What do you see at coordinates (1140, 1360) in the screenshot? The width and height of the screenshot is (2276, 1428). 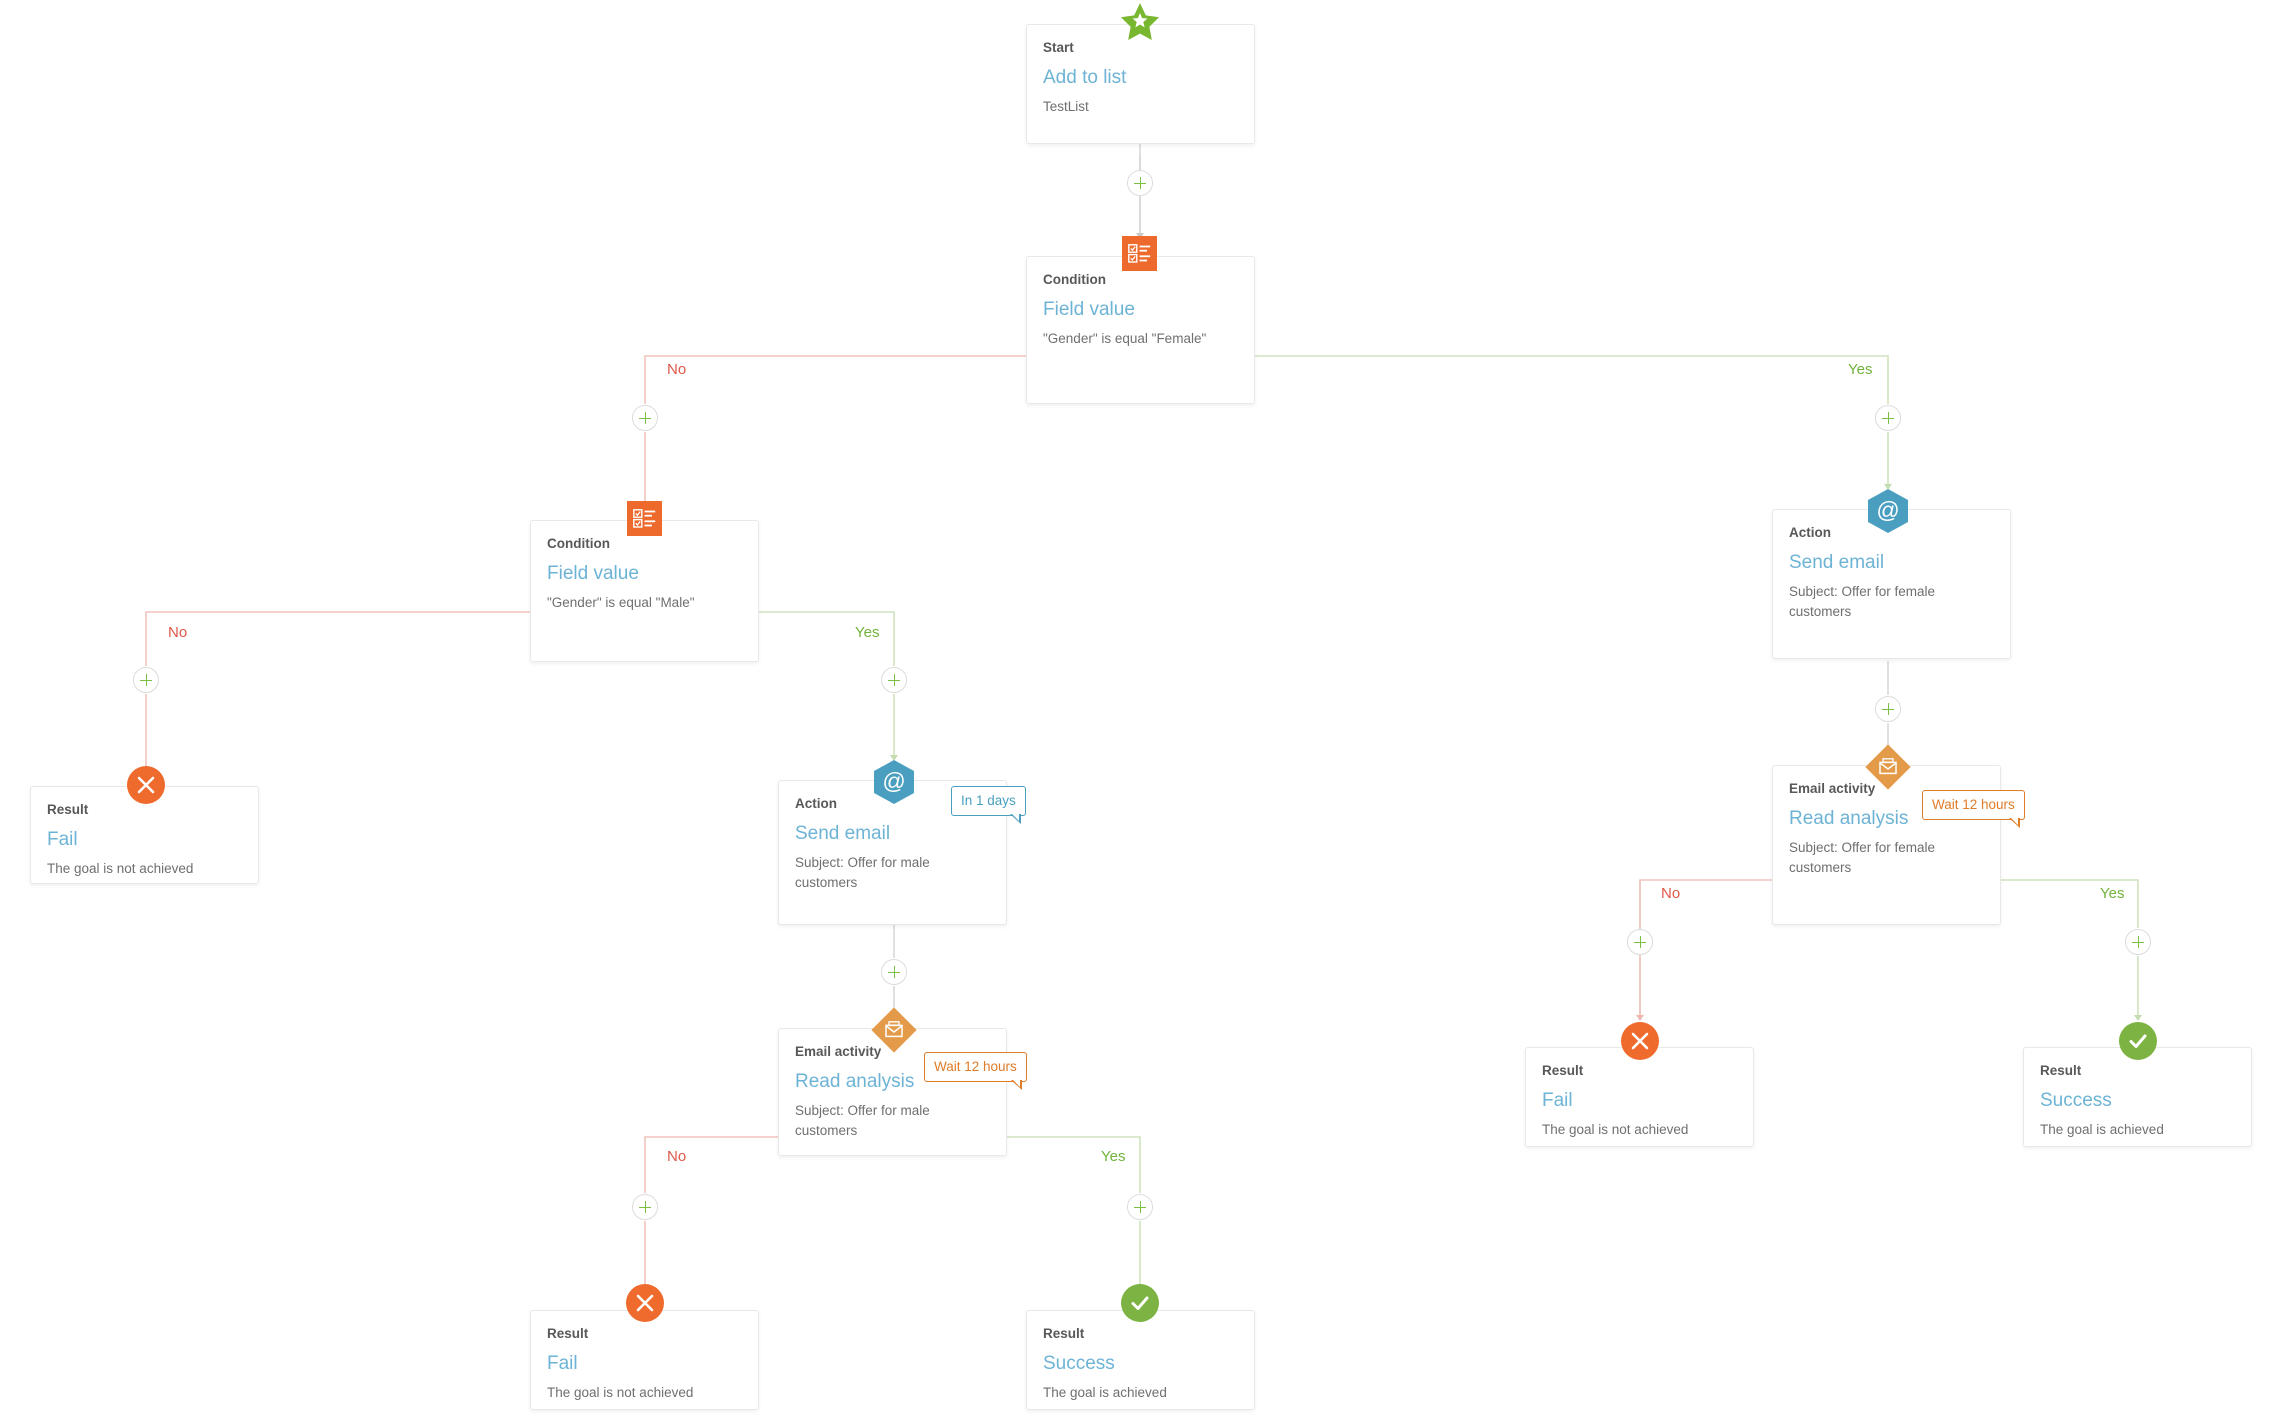 I see `node-result-success-mid: Result Success The goal is achieved` at bounding box center [1140, 1360].